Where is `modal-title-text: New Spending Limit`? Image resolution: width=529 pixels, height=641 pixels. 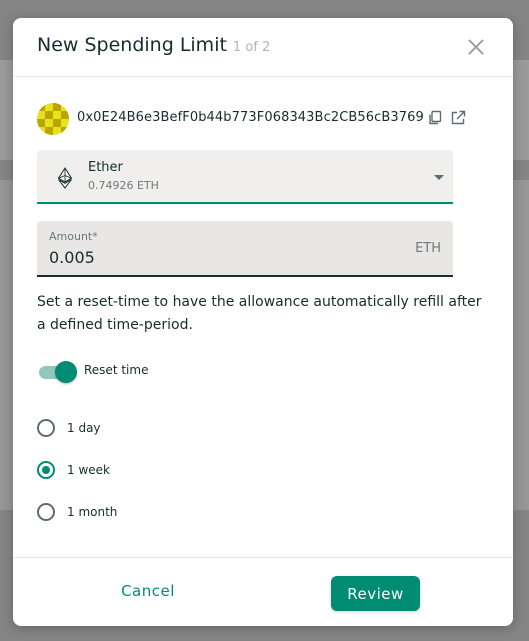 modal-title-text: New Spending Limit is located at coordinates (132, 45).